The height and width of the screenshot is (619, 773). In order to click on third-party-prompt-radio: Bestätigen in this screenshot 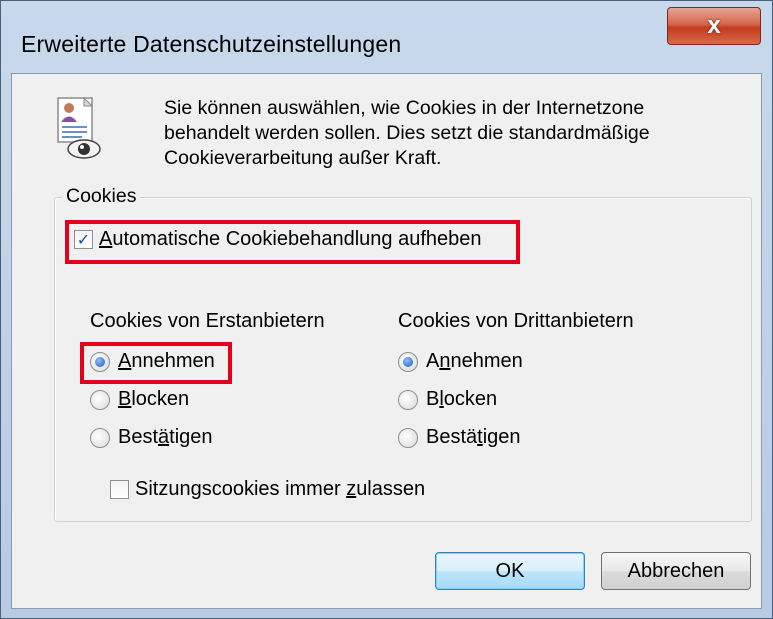, I will do `click(459, 437)`.